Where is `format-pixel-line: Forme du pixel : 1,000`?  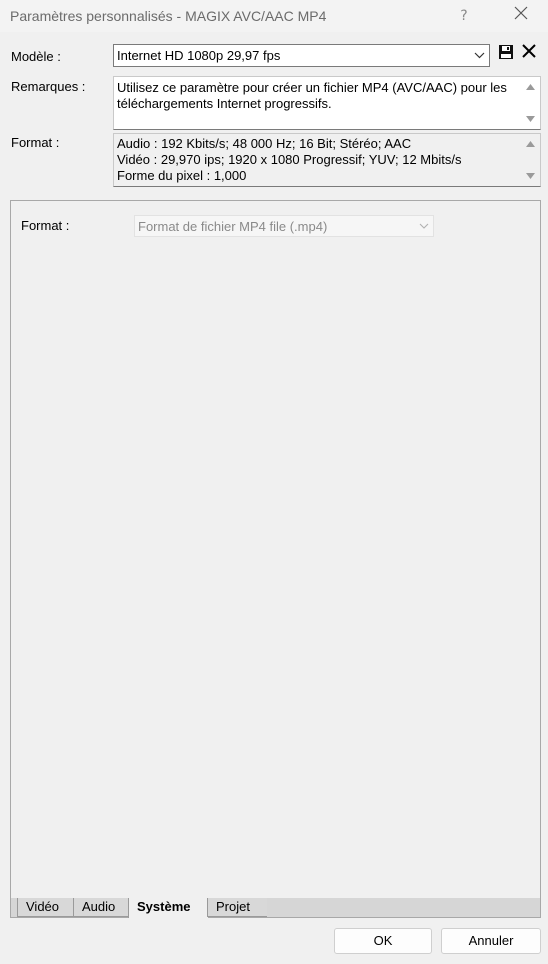
format-pixel-line: Forme du pixel : 1,000 is located at coordinates (182, 175).